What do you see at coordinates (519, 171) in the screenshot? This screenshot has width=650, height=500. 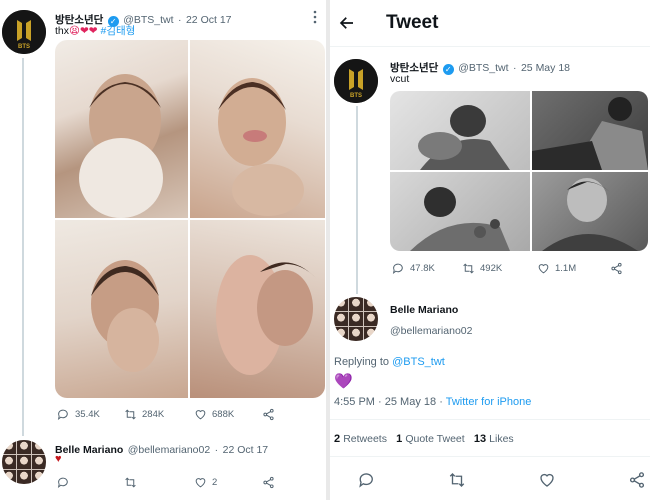 I see `quoted-photo-grid` at bounding box center [519, 171].